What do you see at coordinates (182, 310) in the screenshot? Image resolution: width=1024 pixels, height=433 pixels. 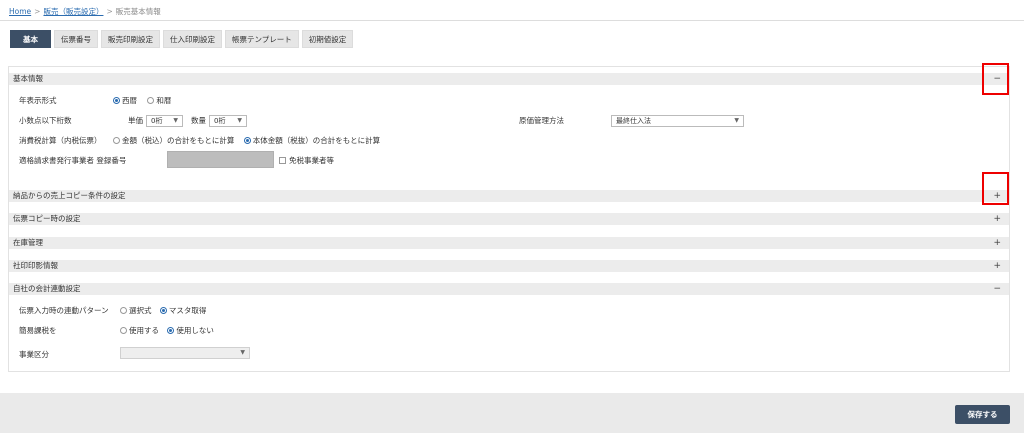 I see `link-pattern-master-radio: マスタ取得` at bounding box center [182, 310].